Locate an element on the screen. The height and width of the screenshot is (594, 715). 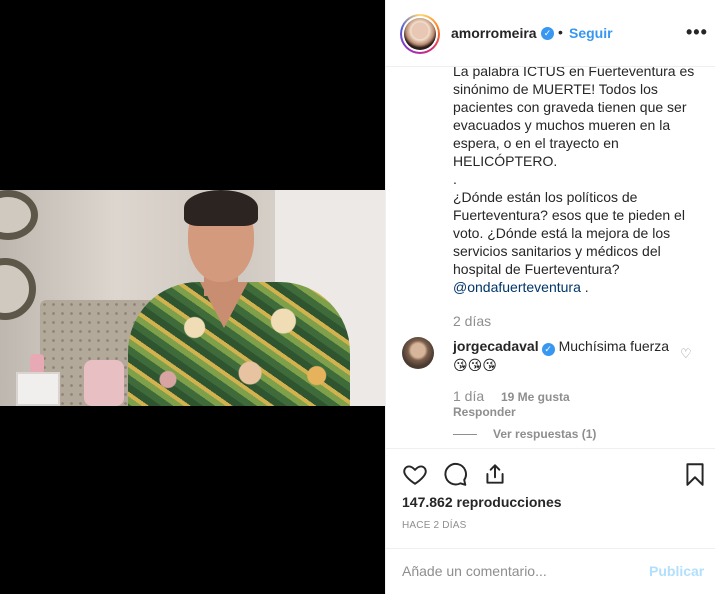
video-lamp is located at coordinates (37, 363).